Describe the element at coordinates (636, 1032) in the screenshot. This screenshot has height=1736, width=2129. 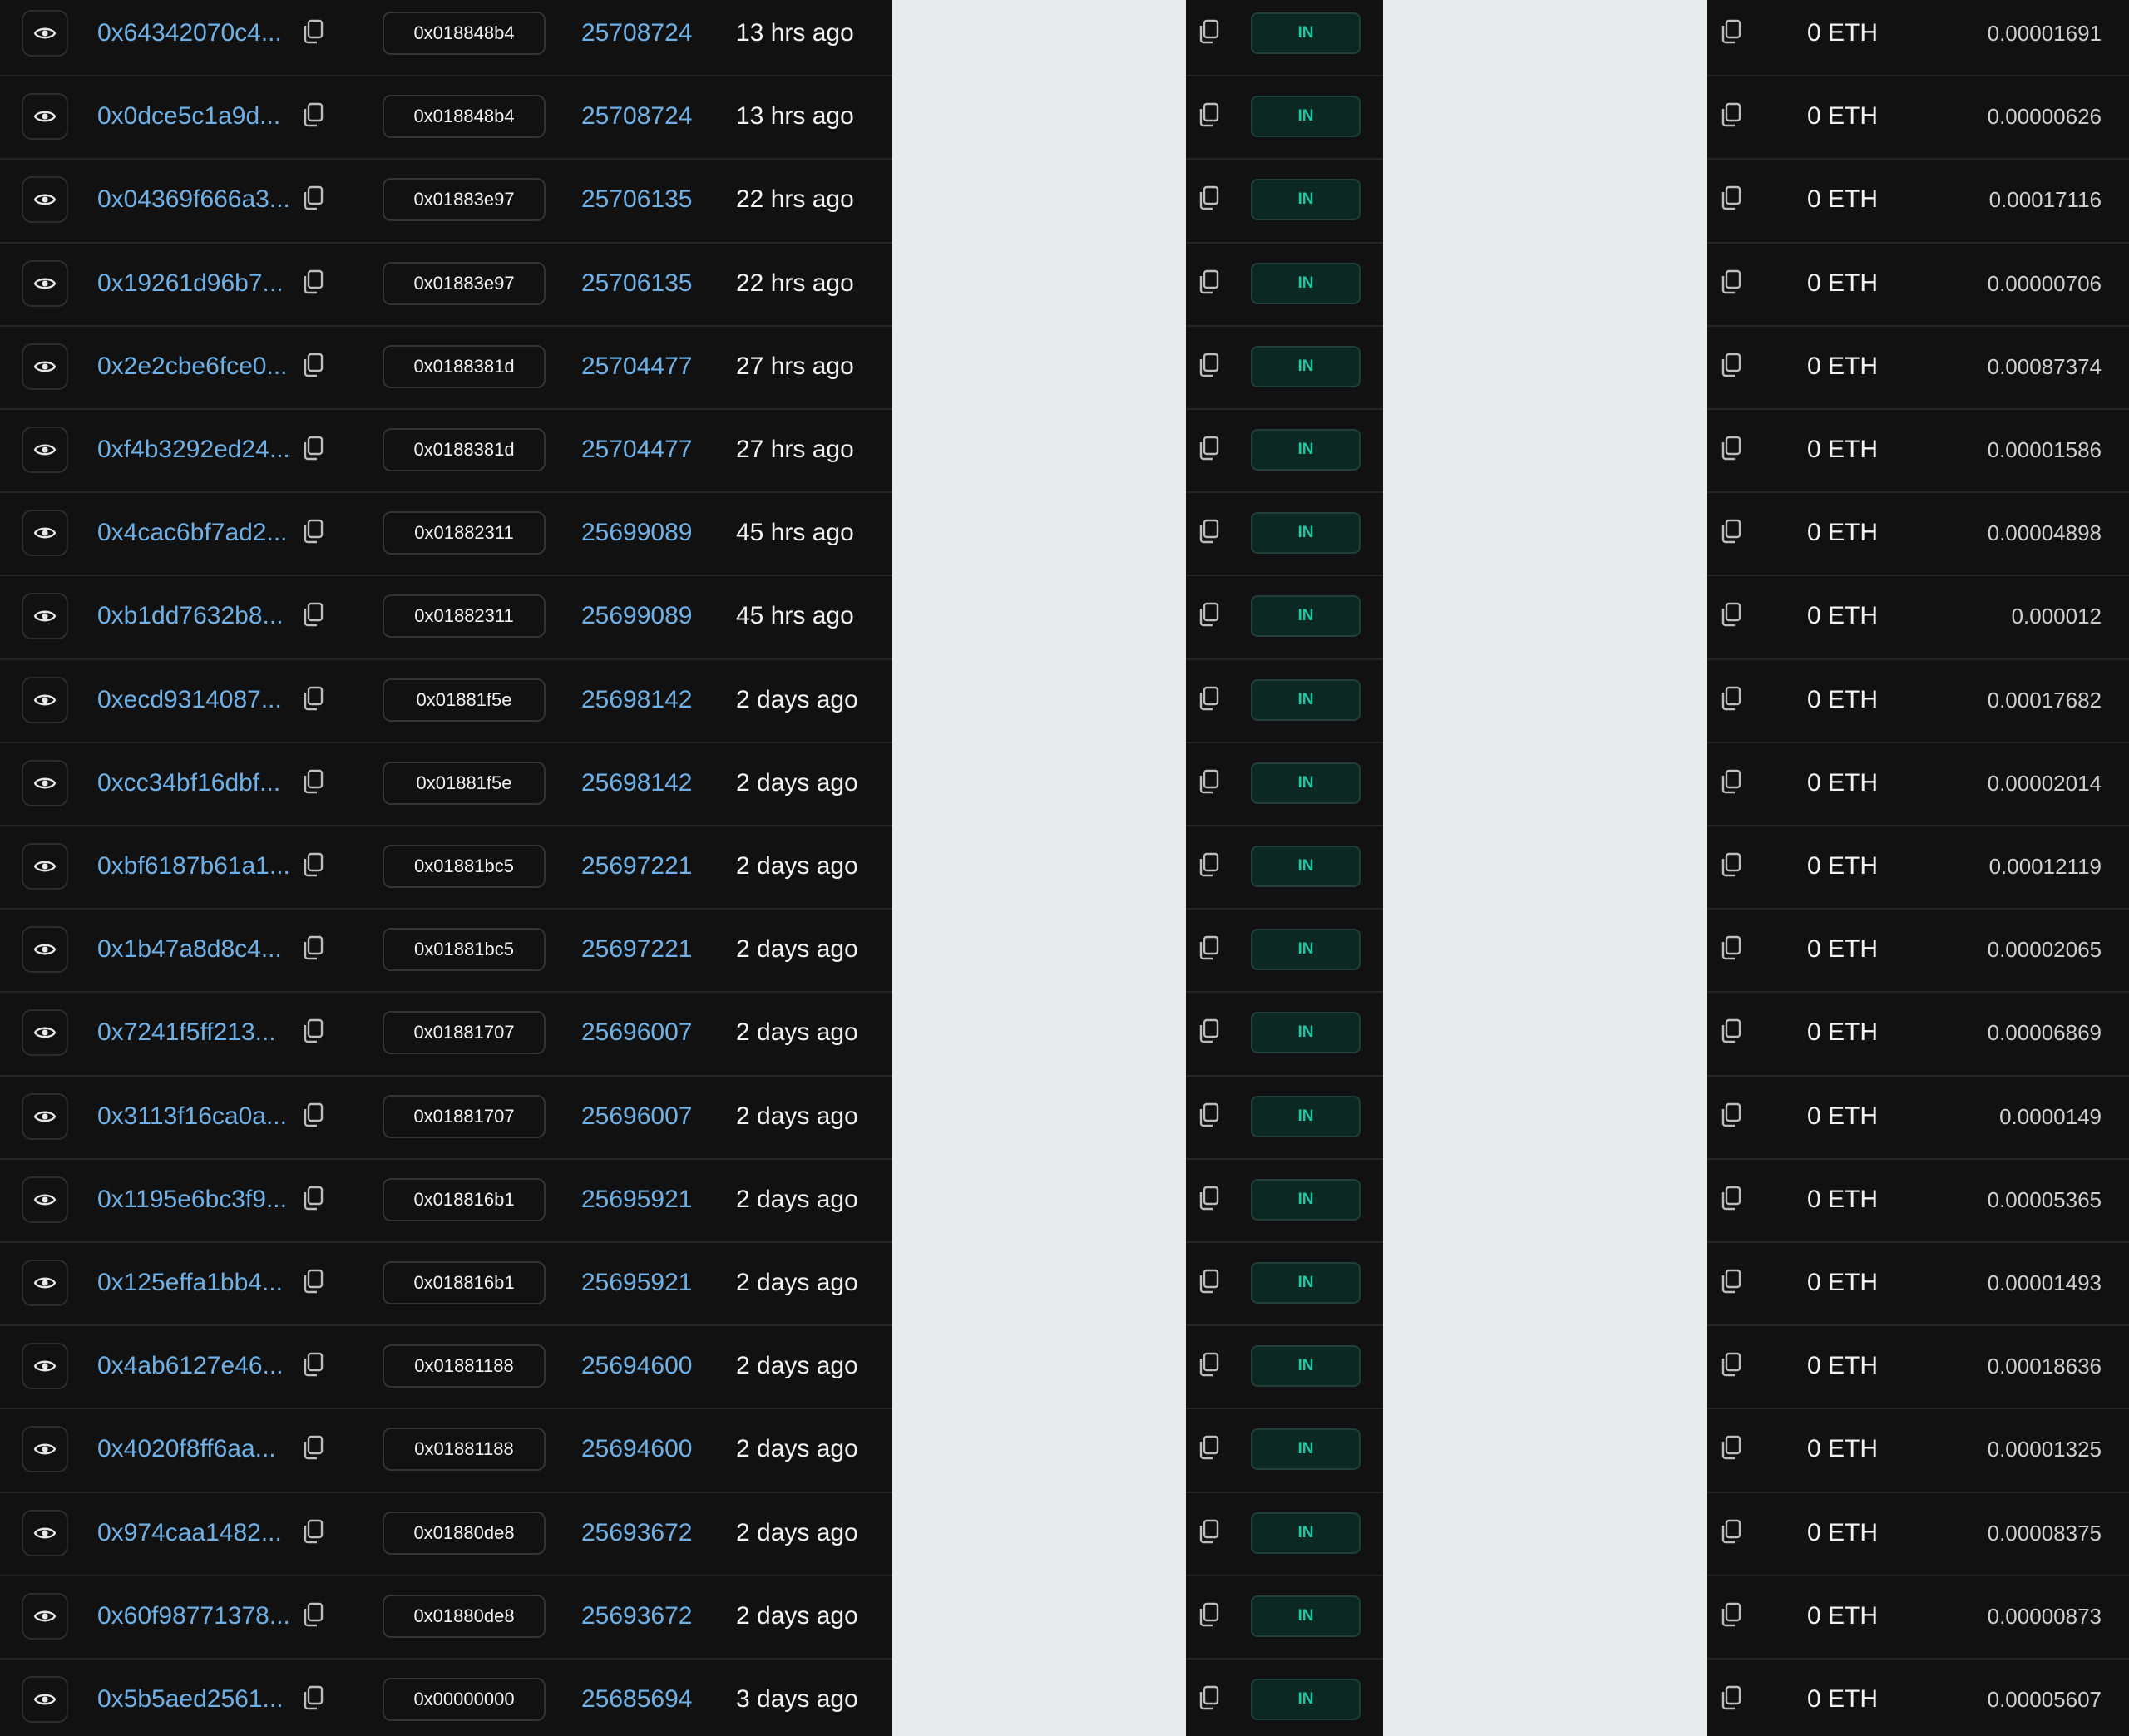
I see `block-number-link: 25696007` at that location.